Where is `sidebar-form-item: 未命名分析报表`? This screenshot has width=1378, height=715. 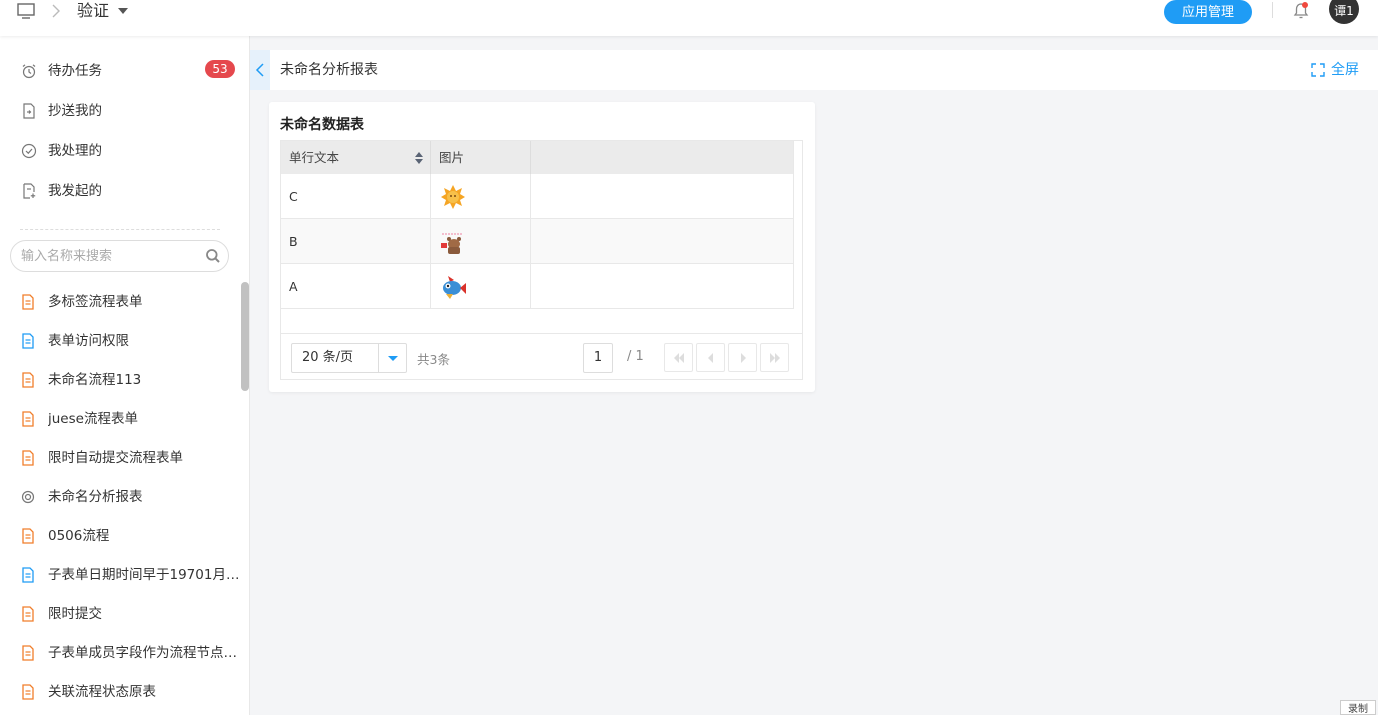
sidebar-form-item: 未命名分析报表 is located at coordinates (120, 496).